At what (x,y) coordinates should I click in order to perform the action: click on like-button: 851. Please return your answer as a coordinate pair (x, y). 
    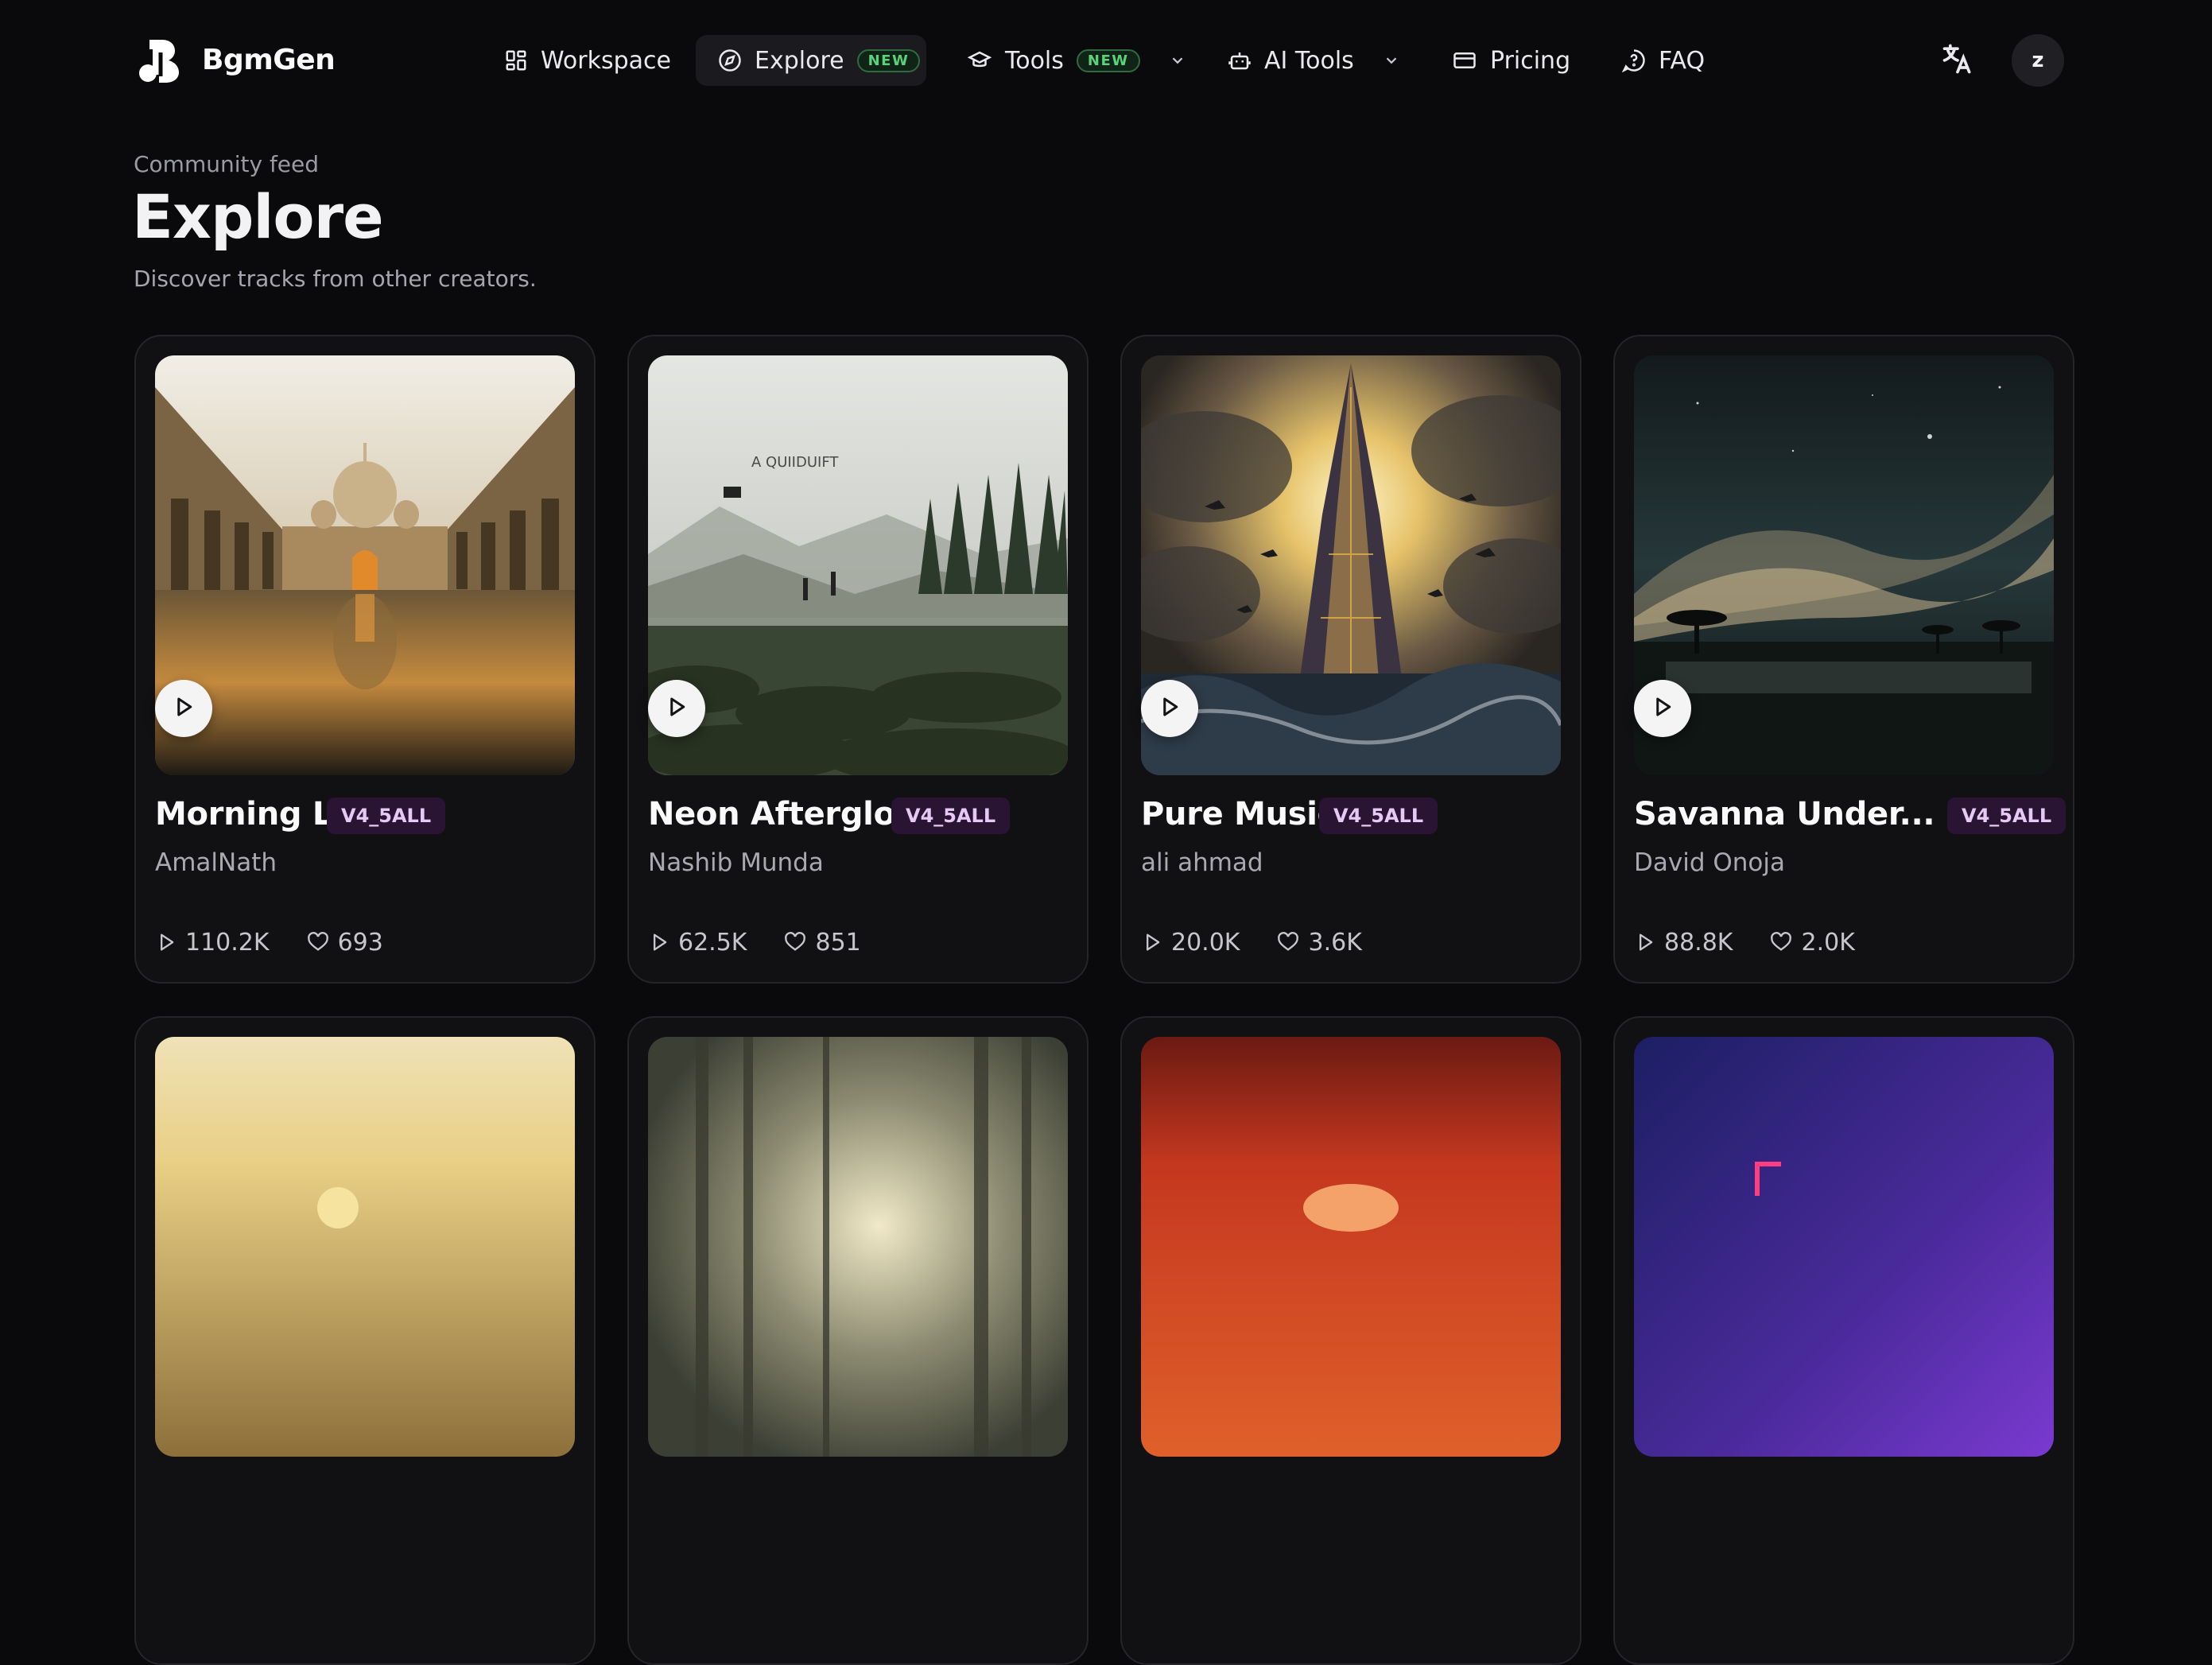
    Looking at the image, I should click on (822, 942).